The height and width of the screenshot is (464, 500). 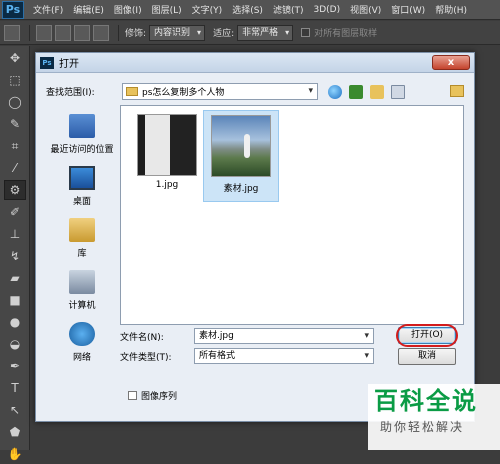 I want to click on patch-tool-icon: ⚙, so click(x=15, y=190).